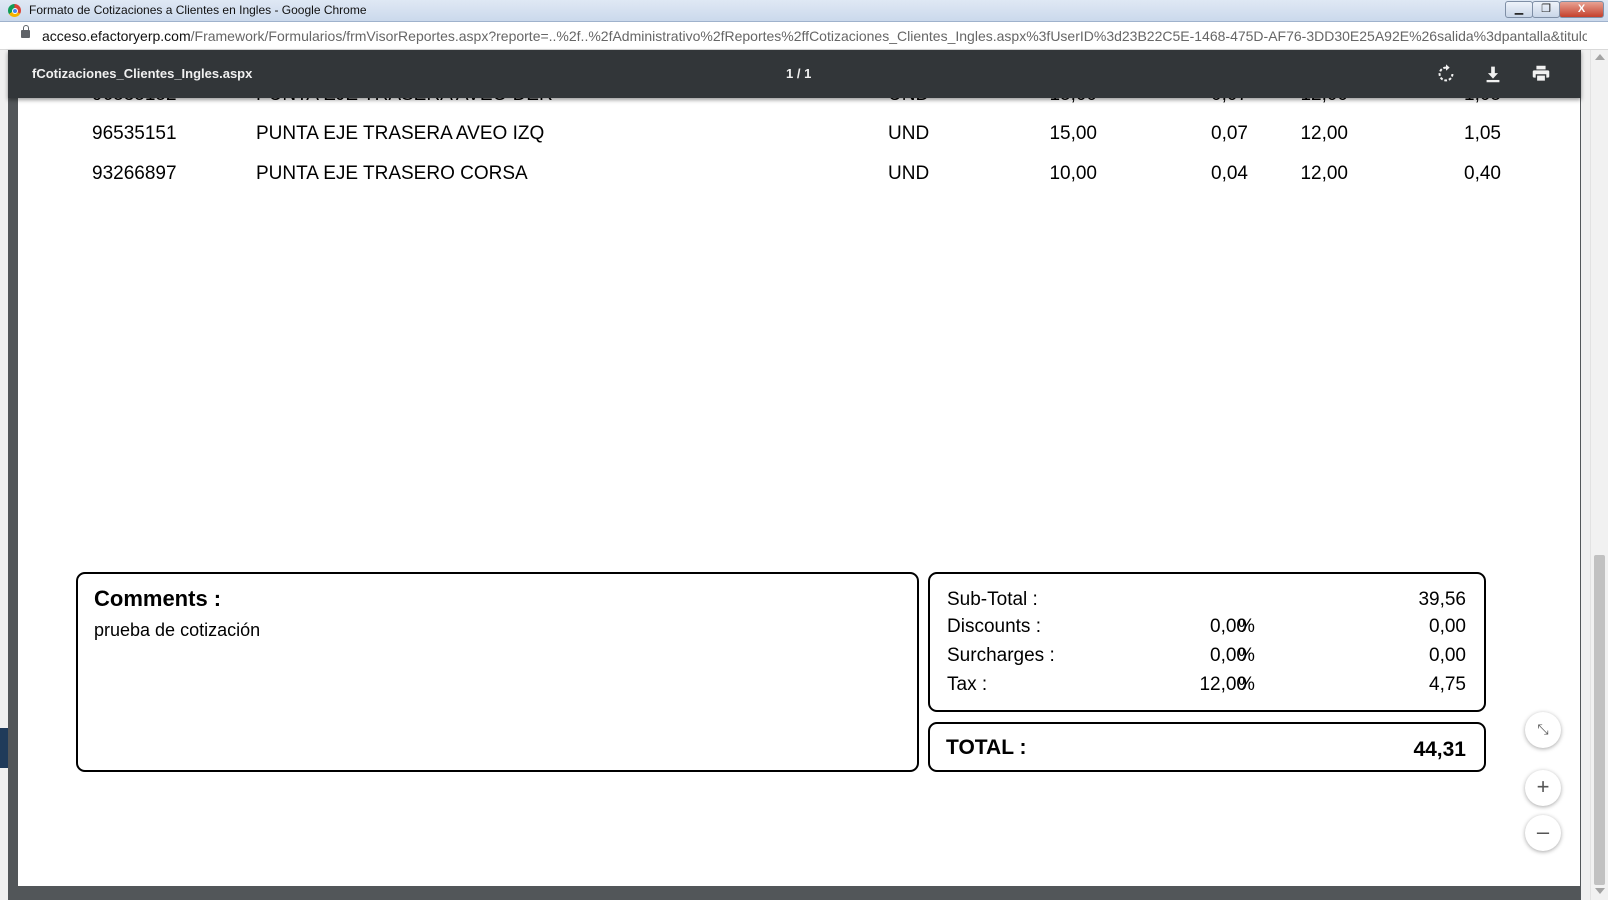  I want to click on discounts-value: 0,00, so click(1447, 626).